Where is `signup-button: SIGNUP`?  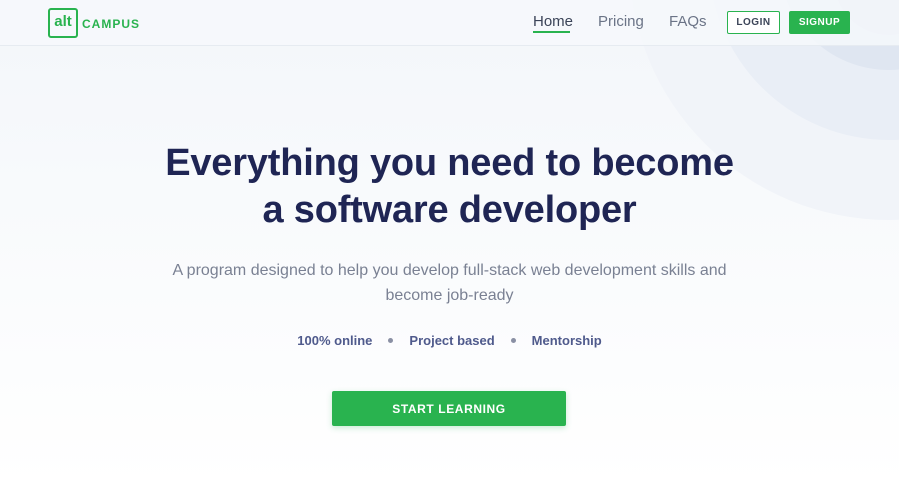 signup-button: SIGNUP is located at coordinates (819, 22).